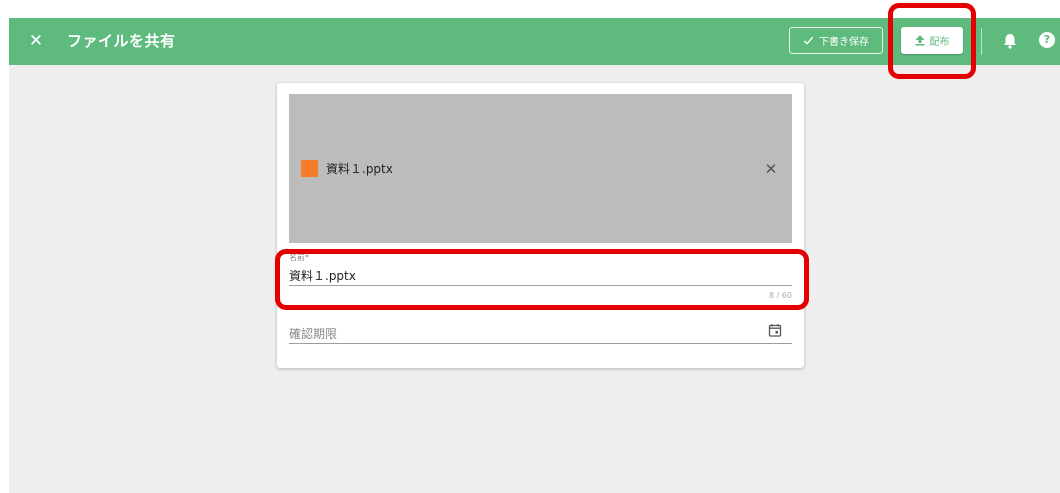 The width and height of the screenshot is (1060, 493). What do you see at coordinates (359, 169) in the screenshot?
I see `attached-file-name: 資料１.pptx` at bounding box center [359, 169].